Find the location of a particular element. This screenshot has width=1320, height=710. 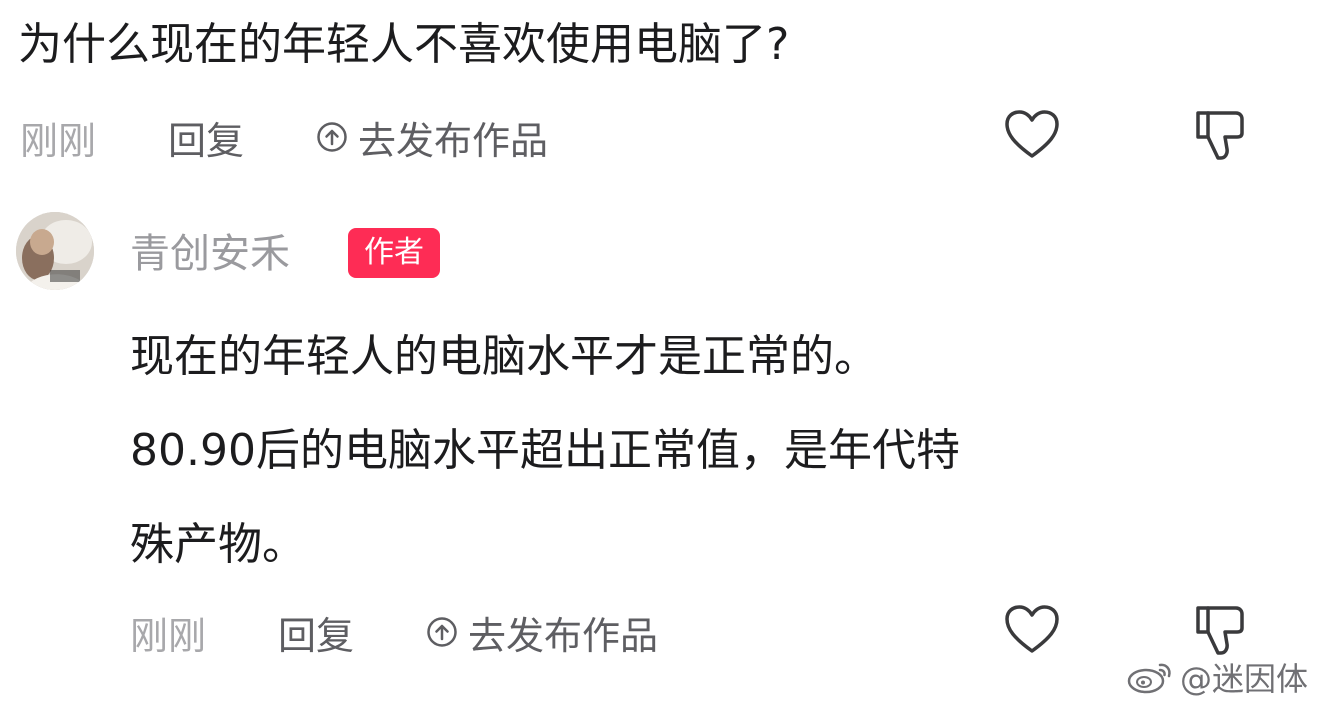

reply-text-line: 现在的年轻人的电脑水平才是正常的。 is located at coordinates (504, 356).